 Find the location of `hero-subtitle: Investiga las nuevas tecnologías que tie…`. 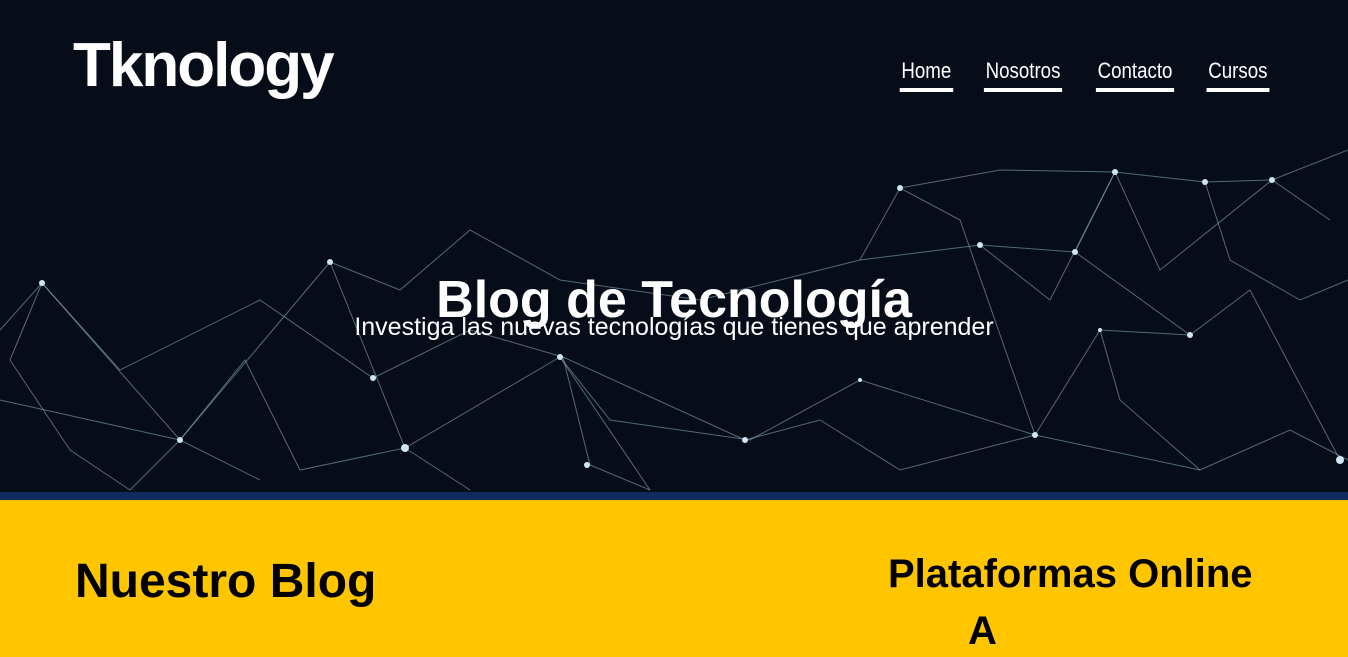

hero-subtitle: Investiga las nuevas tecnologías que tie… is located at coordinates (674, 327).